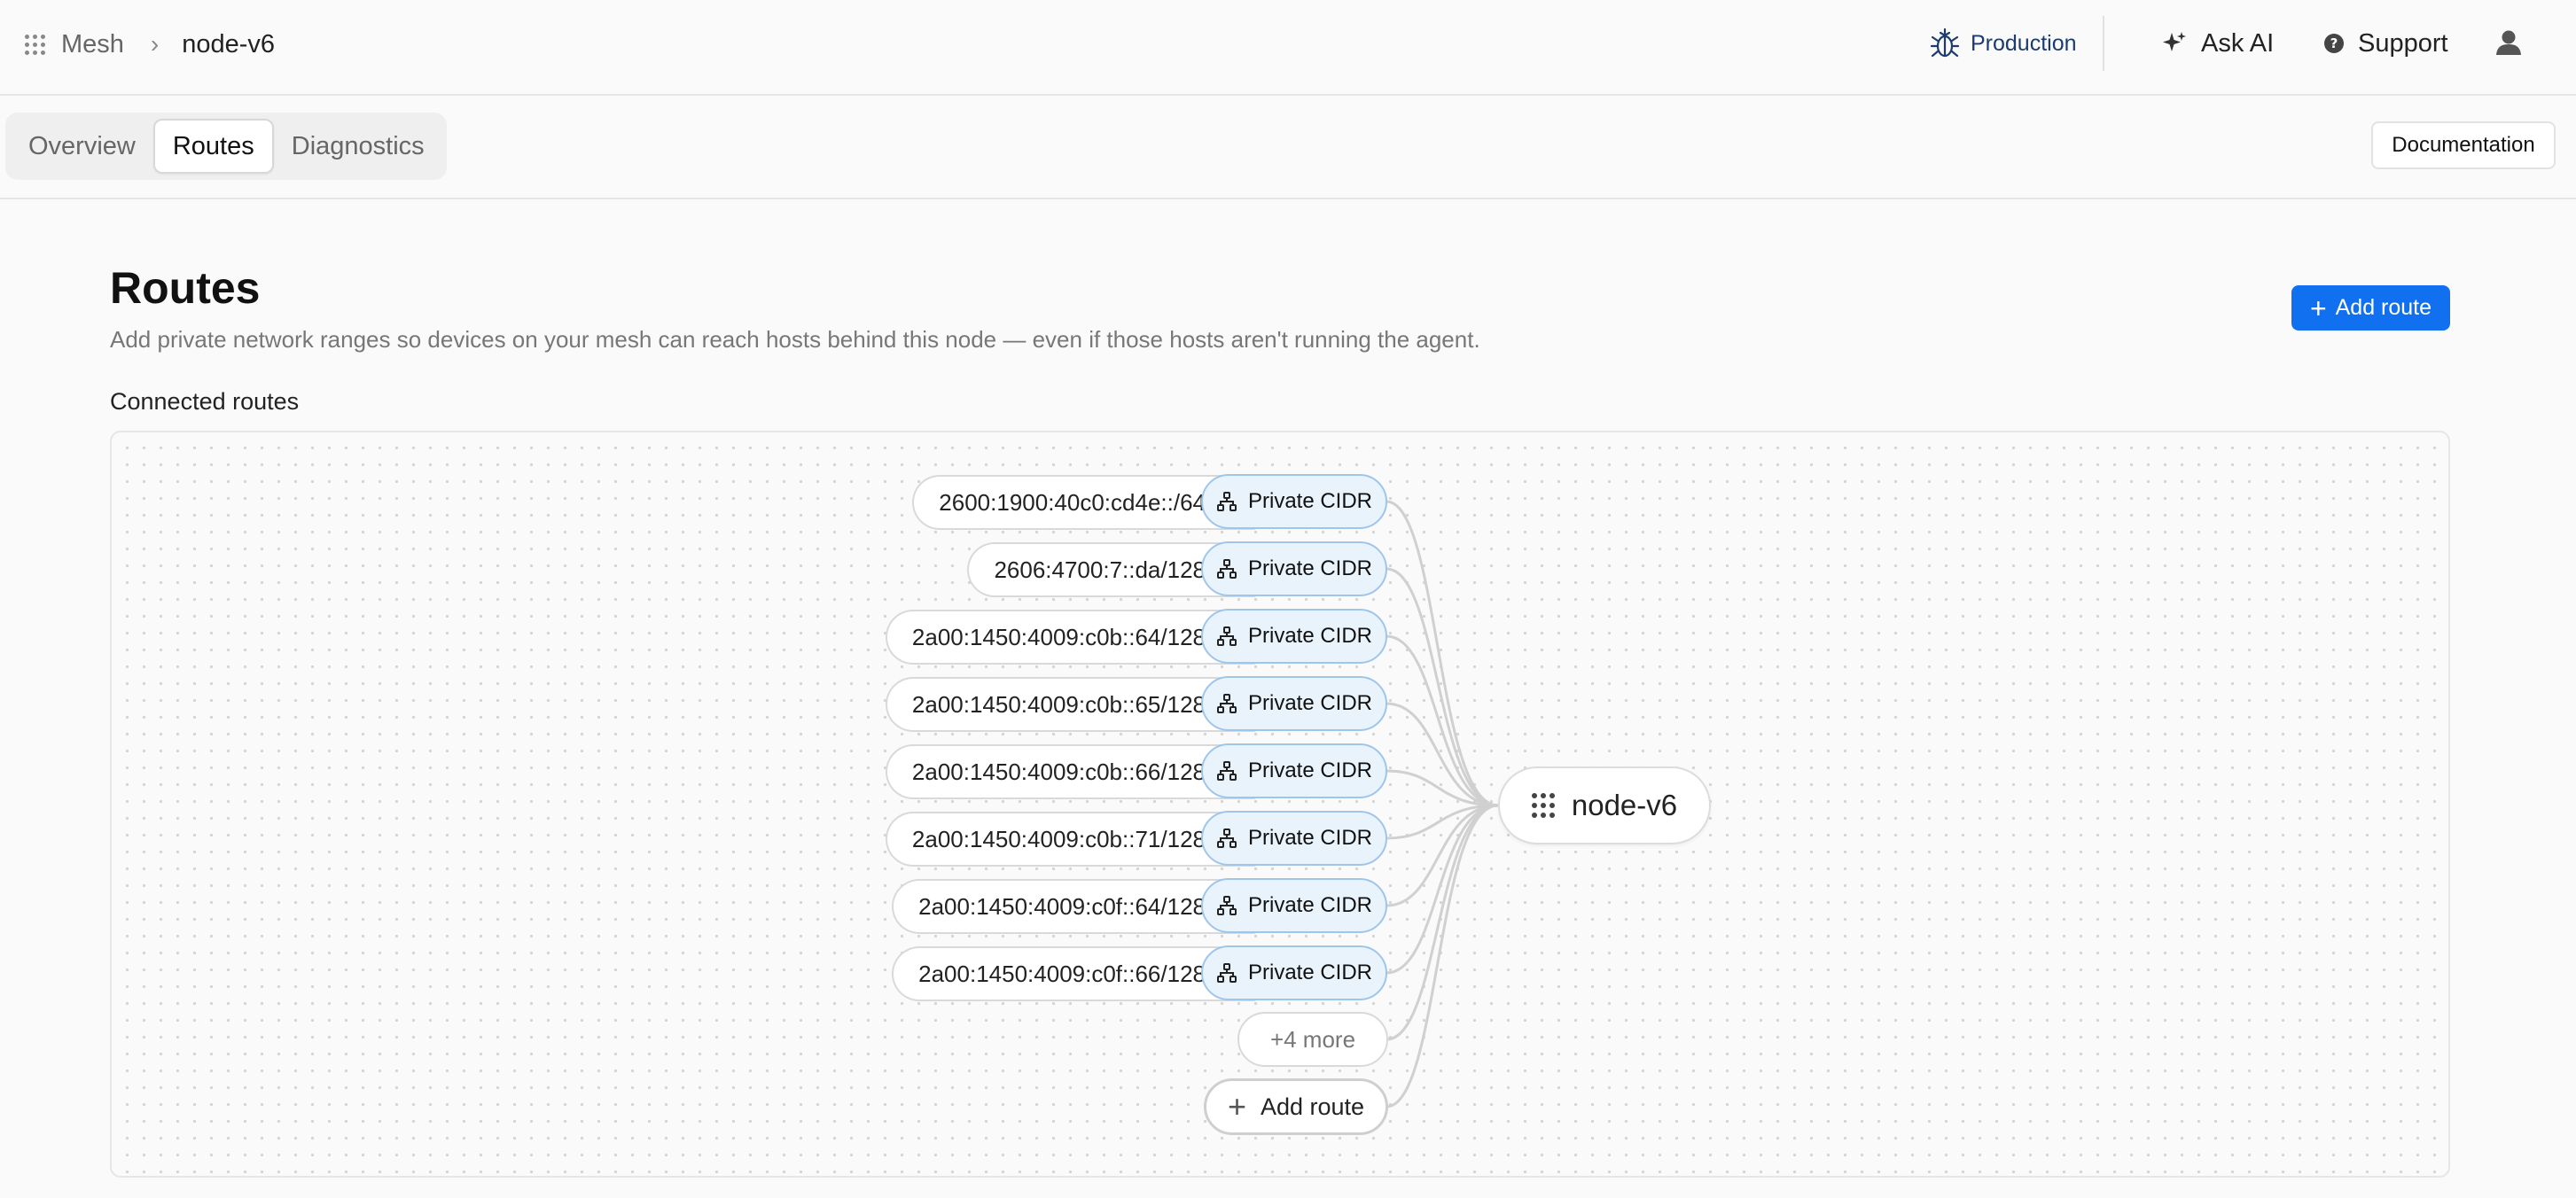 This screenshot has height=1198, width=2576. Describe the element at coordinates (1058, 704) in the screenshot. I see `route-cidr-value: 2a00:1450:4009:c0b::65/128` at that location.